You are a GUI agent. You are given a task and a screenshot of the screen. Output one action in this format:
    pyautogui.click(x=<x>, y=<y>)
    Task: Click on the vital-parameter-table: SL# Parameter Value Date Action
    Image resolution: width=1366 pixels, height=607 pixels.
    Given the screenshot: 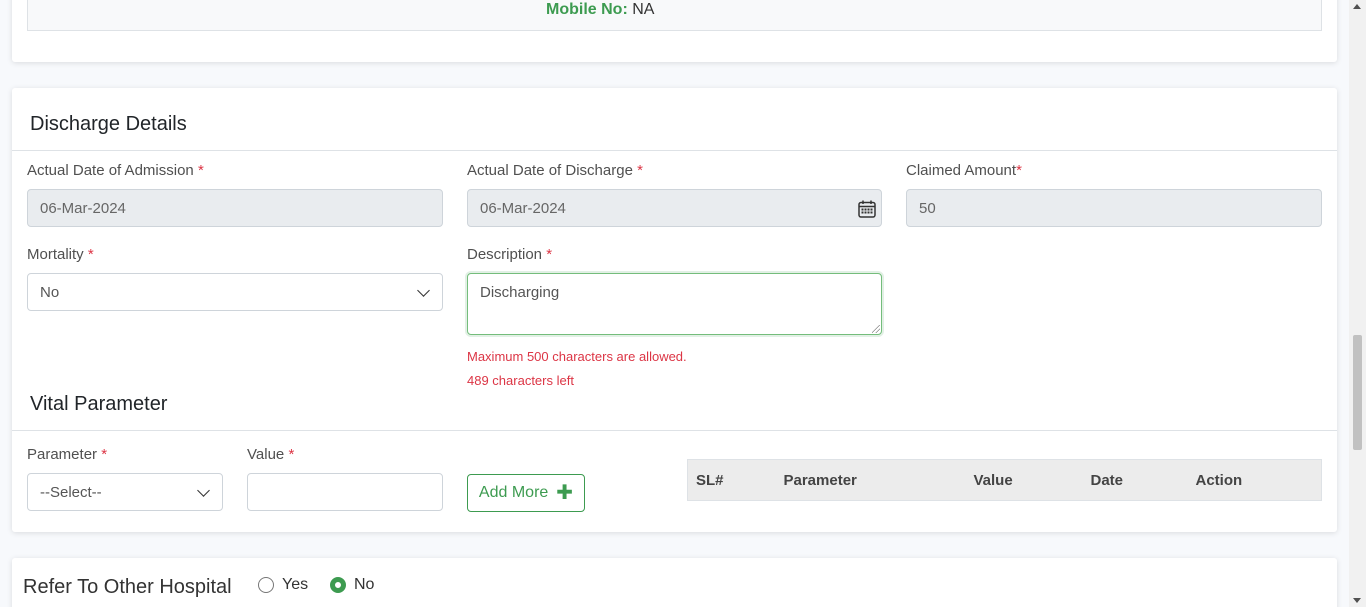 What is the action you would take?
    pyautogui.click(x=1004, y=480)
    